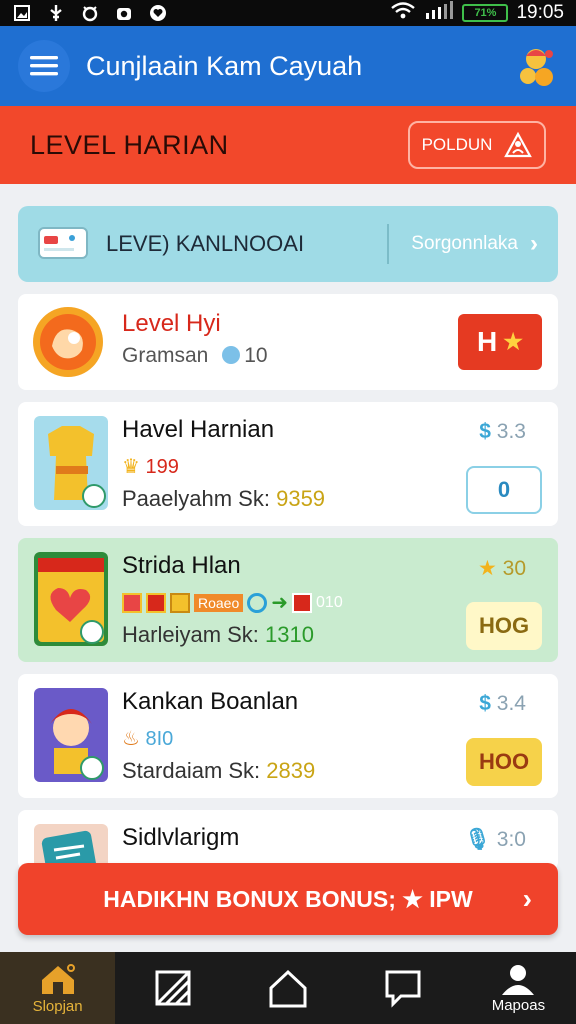  I want to click on user-badge-icon, so click(536, 66).